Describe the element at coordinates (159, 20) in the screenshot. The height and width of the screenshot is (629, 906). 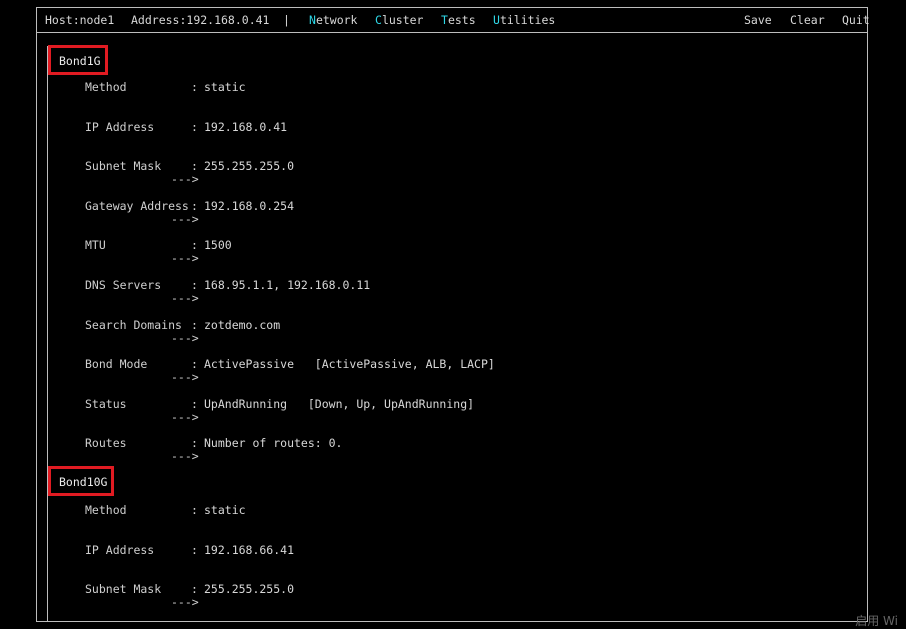
I see `address-label: Address:` at that location.